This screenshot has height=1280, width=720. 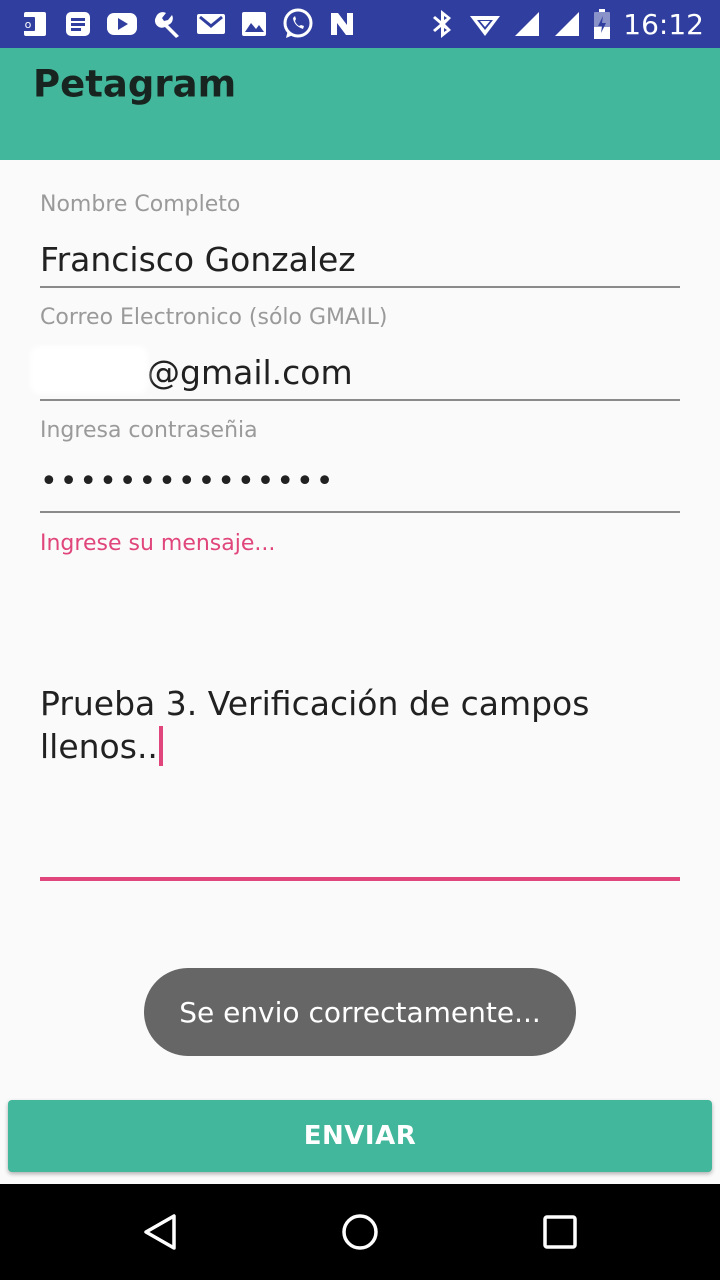 I want to click on navigation-bar, so click(x=360, y=1232).